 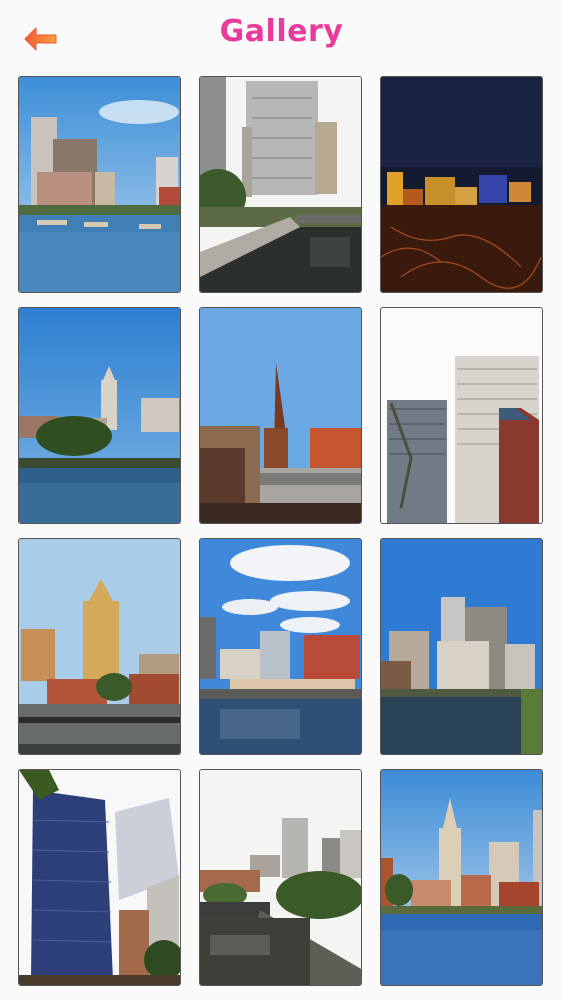 I want to click on photo-waterfront-tower, so click(x=99, y=415).